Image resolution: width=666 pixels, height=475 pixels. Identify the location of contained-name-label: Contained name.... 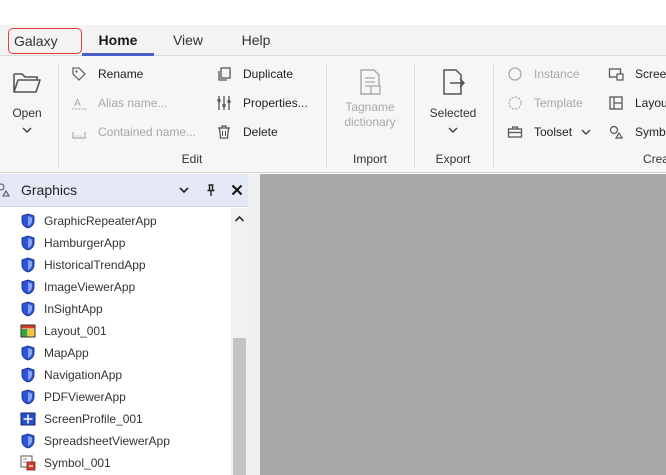
(147, 132).